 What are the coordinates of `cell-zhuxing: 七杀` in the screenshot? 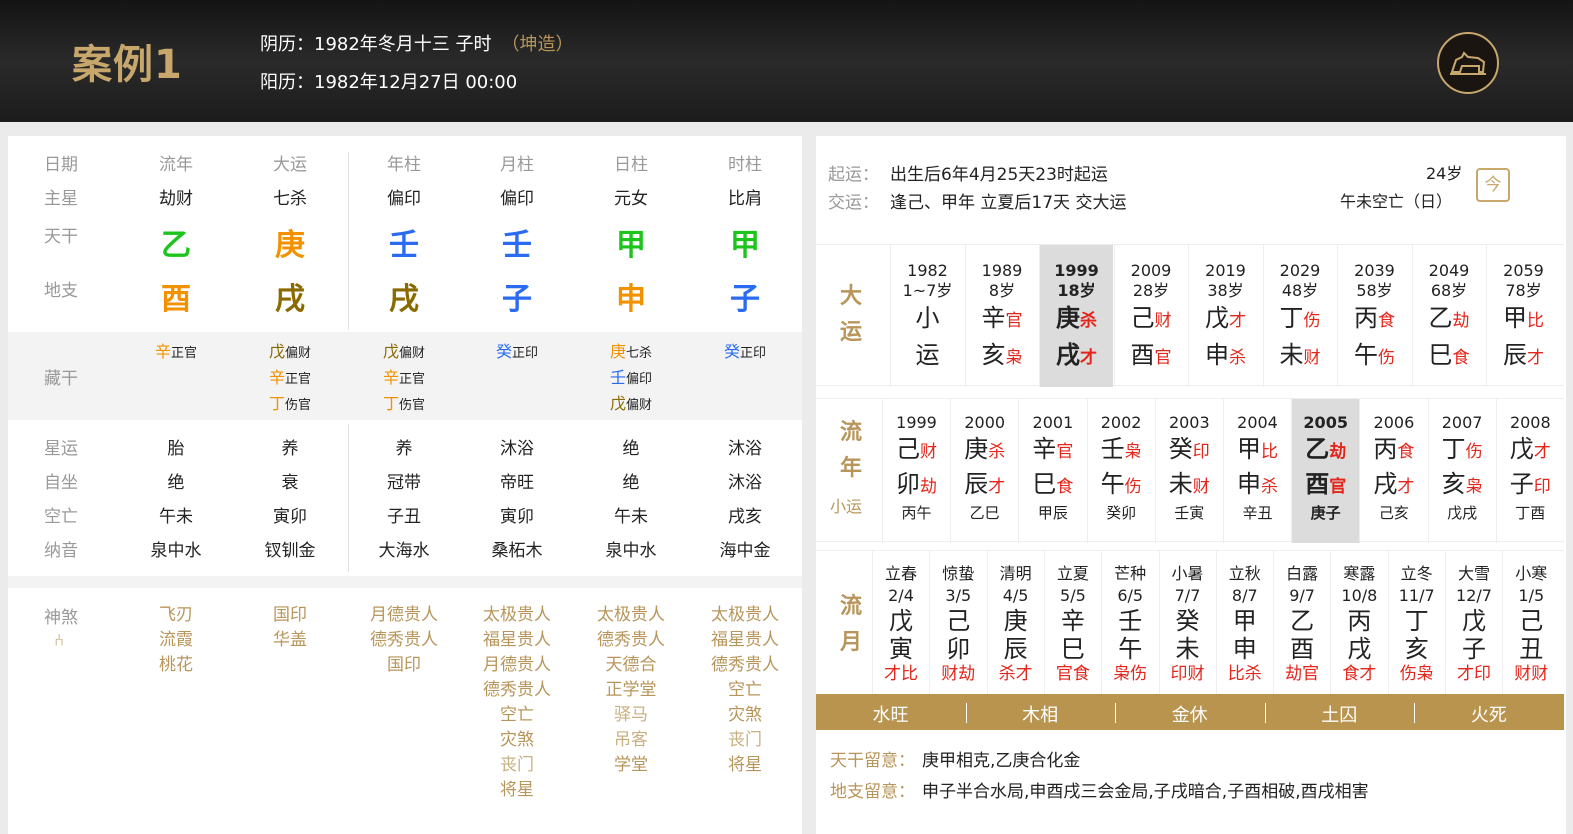 It's located at (290, 199).